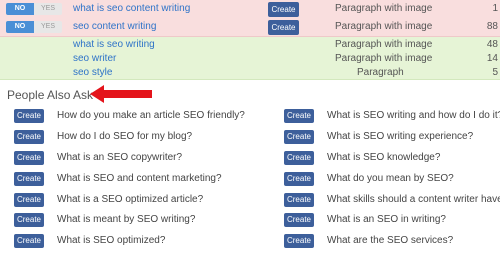  I want to click on keyword-link: what is seo writing, so click(114, 44).